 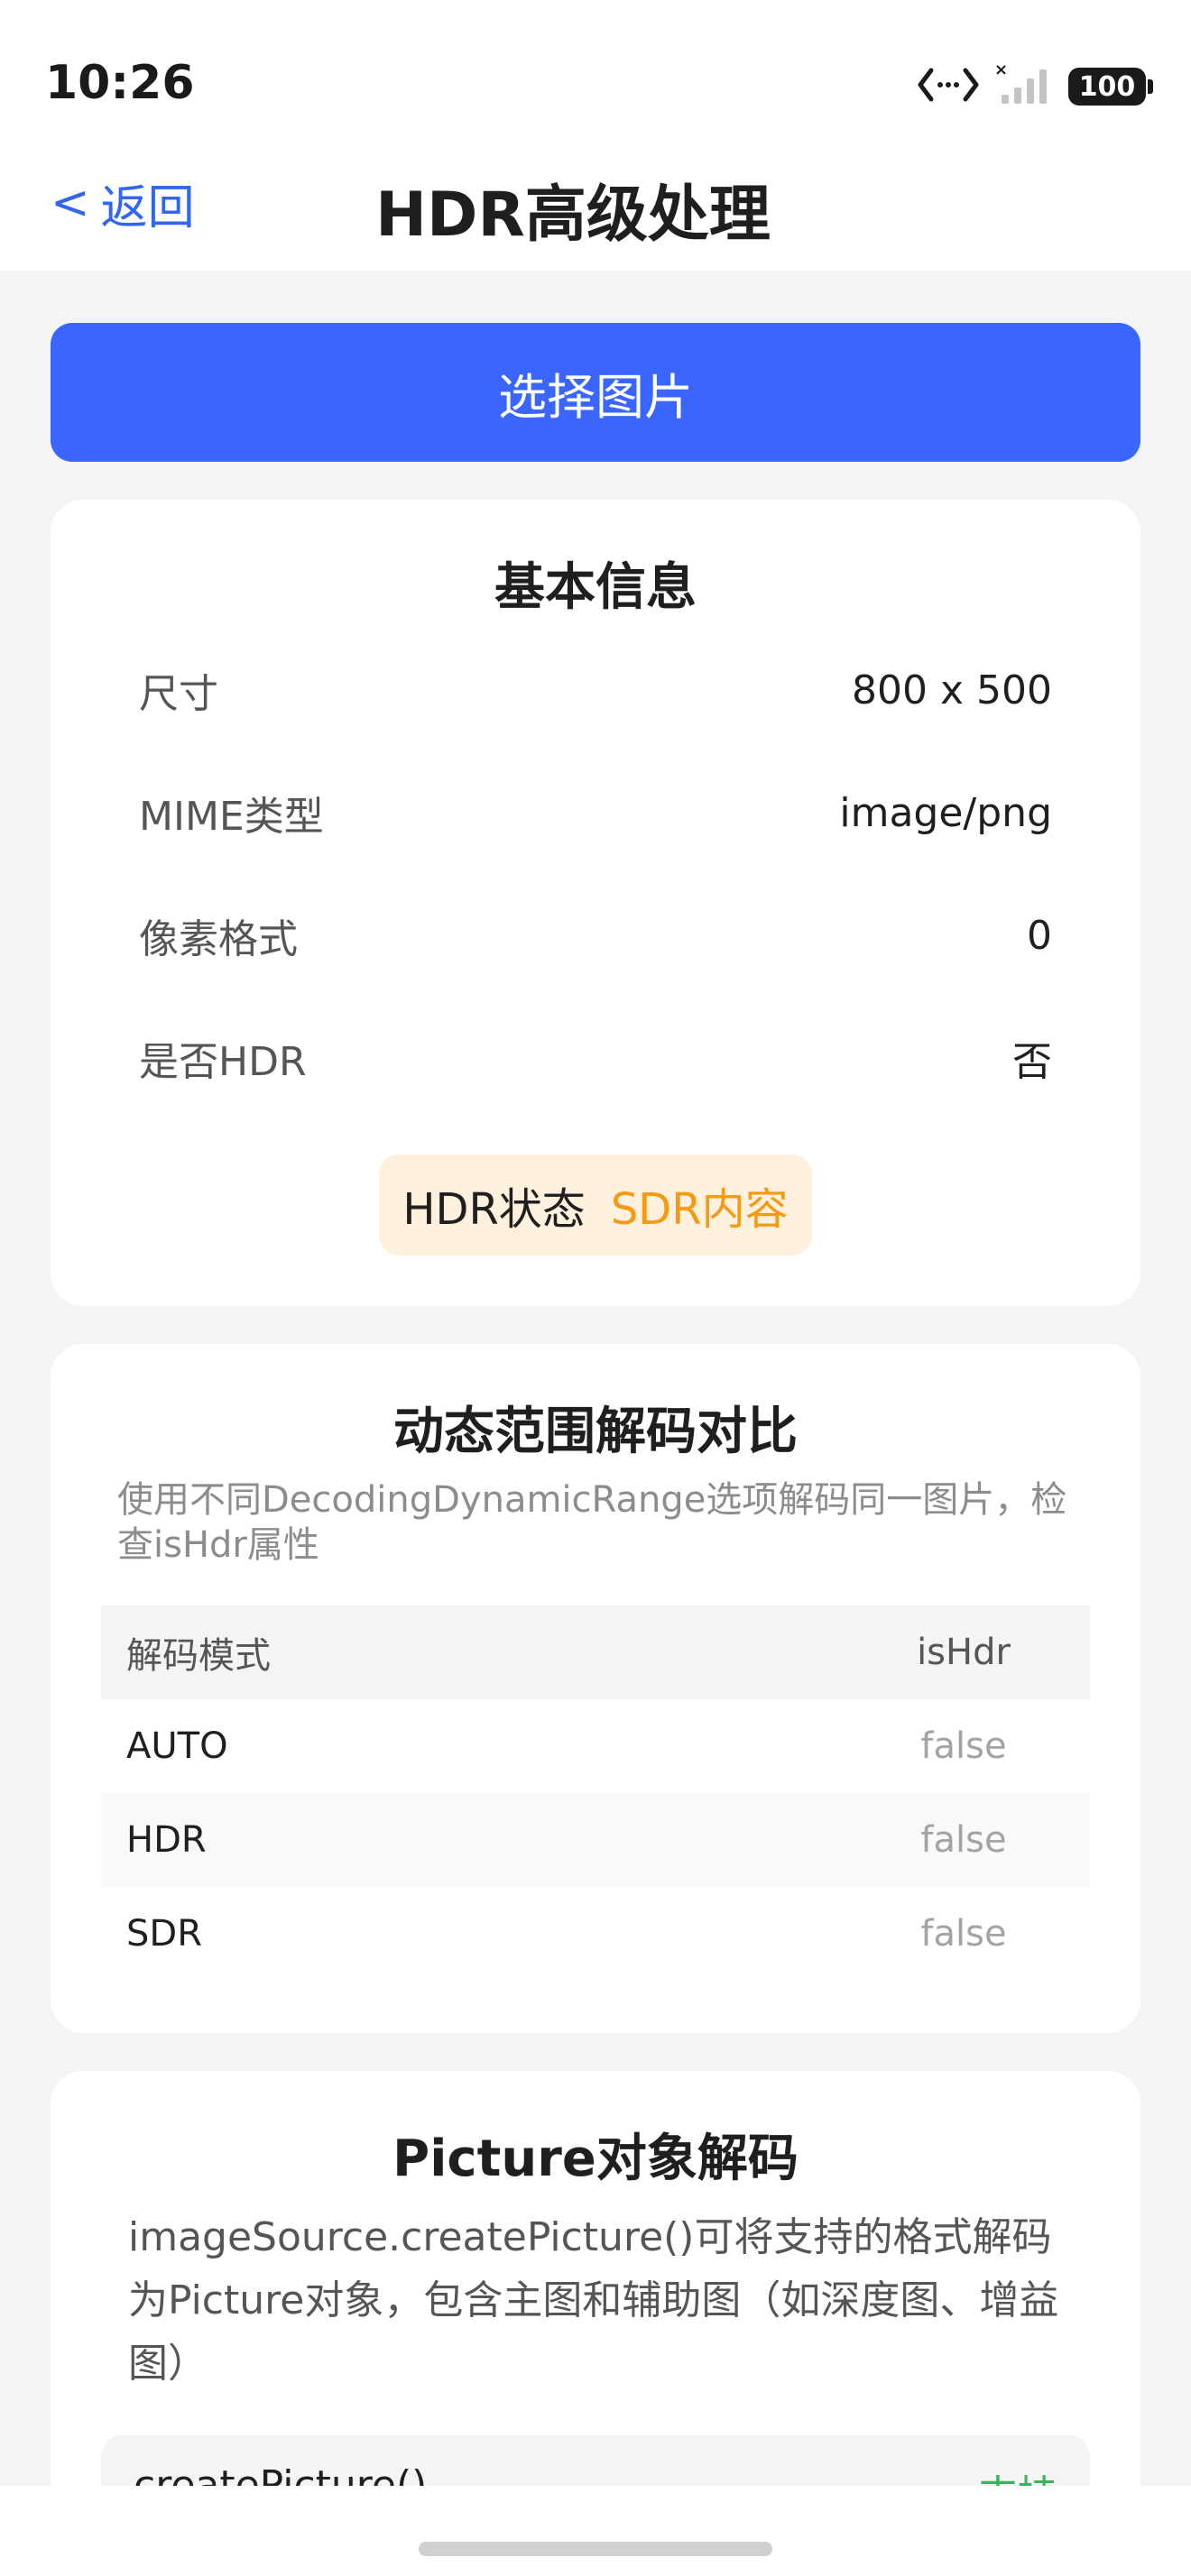 I want to click on column-header-mode: 解码模式, so click(x=198, y=1656).